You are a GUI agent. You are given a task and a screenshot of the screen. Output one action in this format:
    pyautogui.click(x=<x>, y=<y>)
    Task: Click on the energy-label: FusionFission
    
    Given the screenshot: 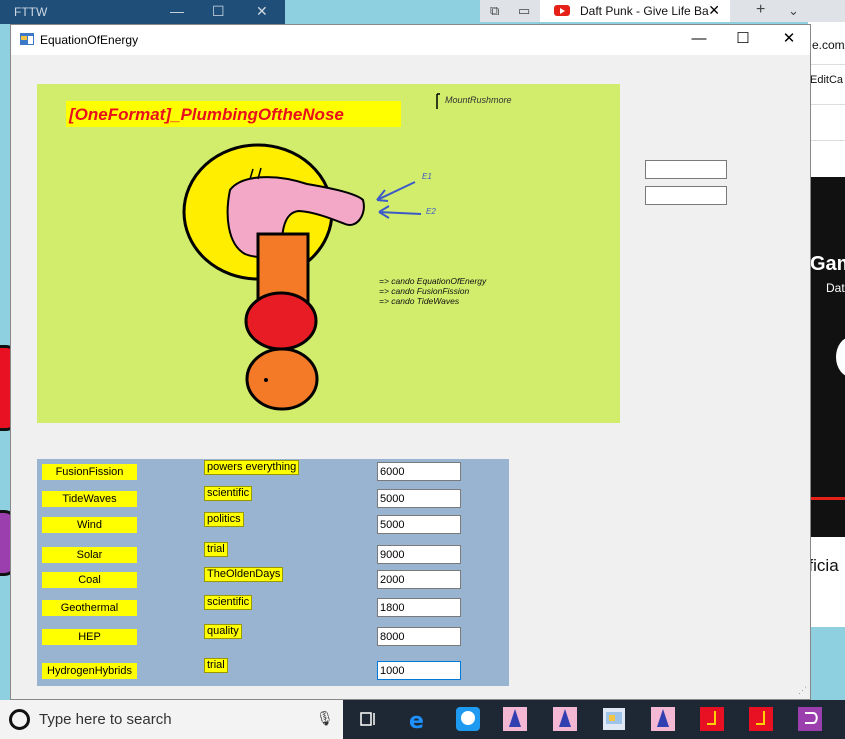 What is the action you would take?
    pyautogui.click(x=89, y=472)
    